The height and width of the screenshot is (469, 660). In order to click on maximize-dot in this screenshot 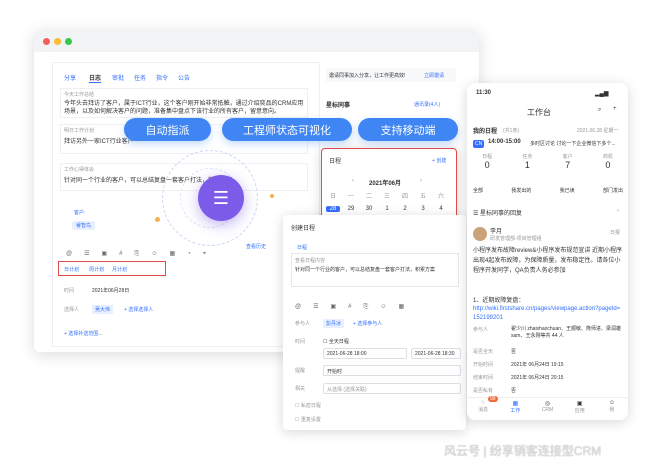, I will do `click(68, 41)`.